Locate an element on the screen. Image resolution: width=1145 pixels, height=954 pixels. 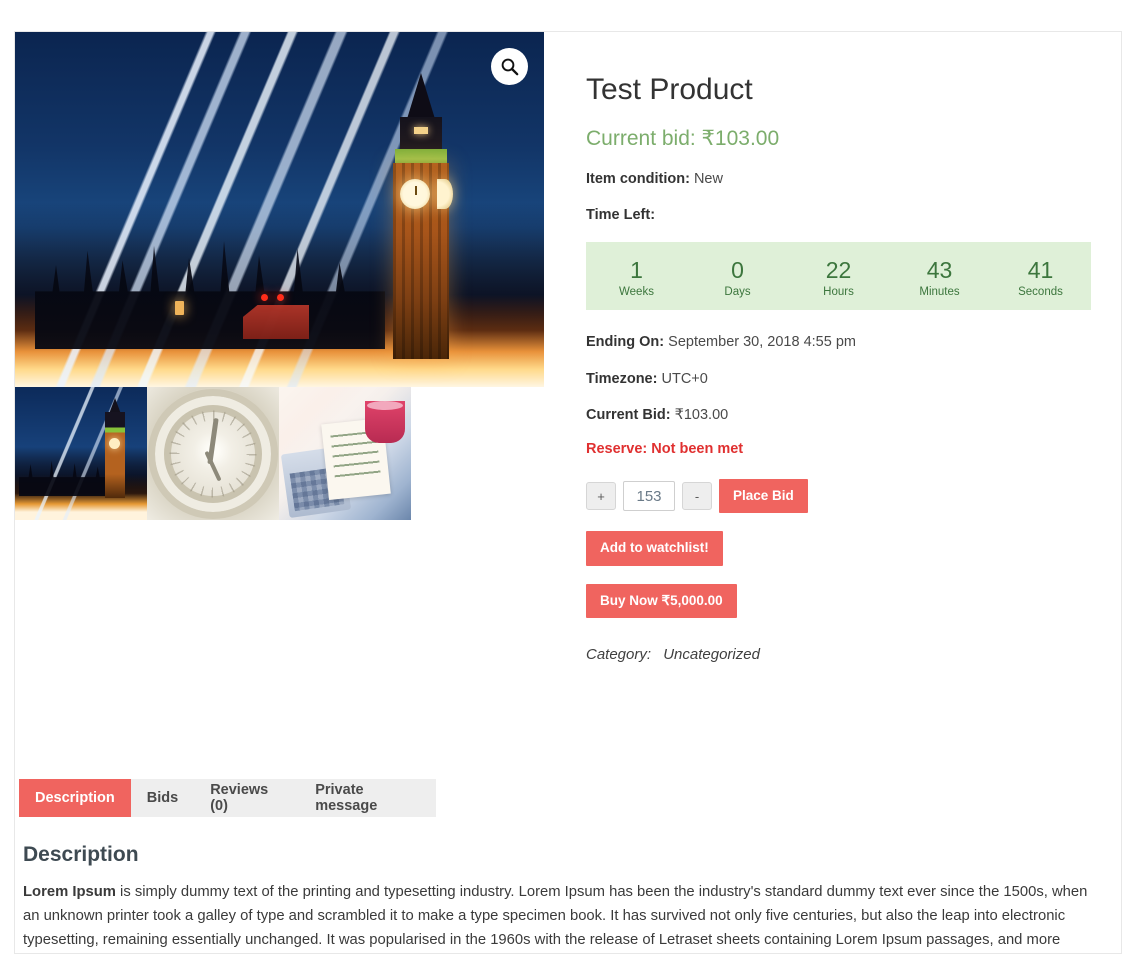
timezone-value: UTC+0 is located at coordinates (684, 378).